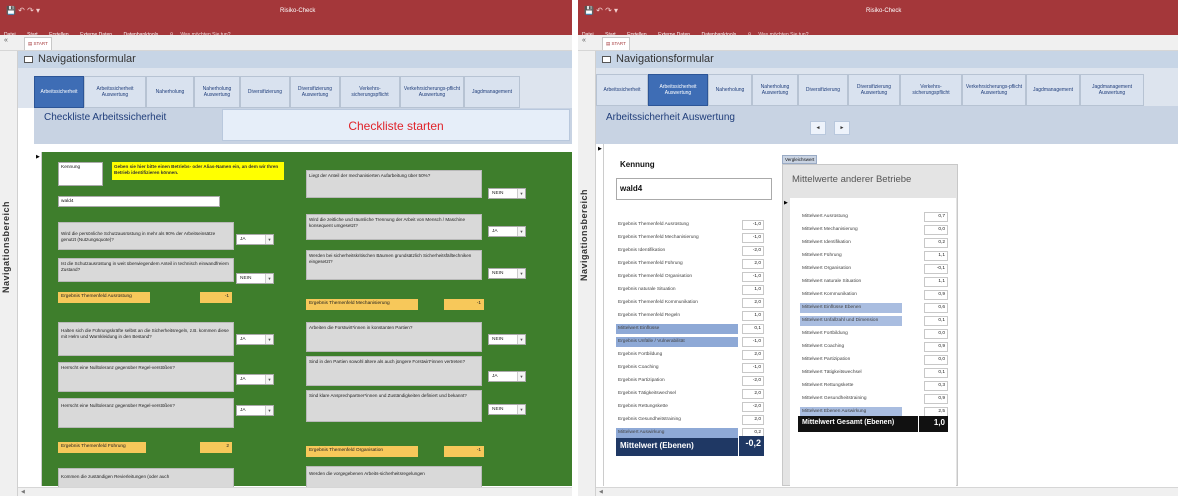 The height and width of the screenshot is (496, 1178). Describe the element at coordinates (658, 237) in the screenshot. I see `result-row-label: Ergebnis Themenfeld Mechanisierung` at that location.